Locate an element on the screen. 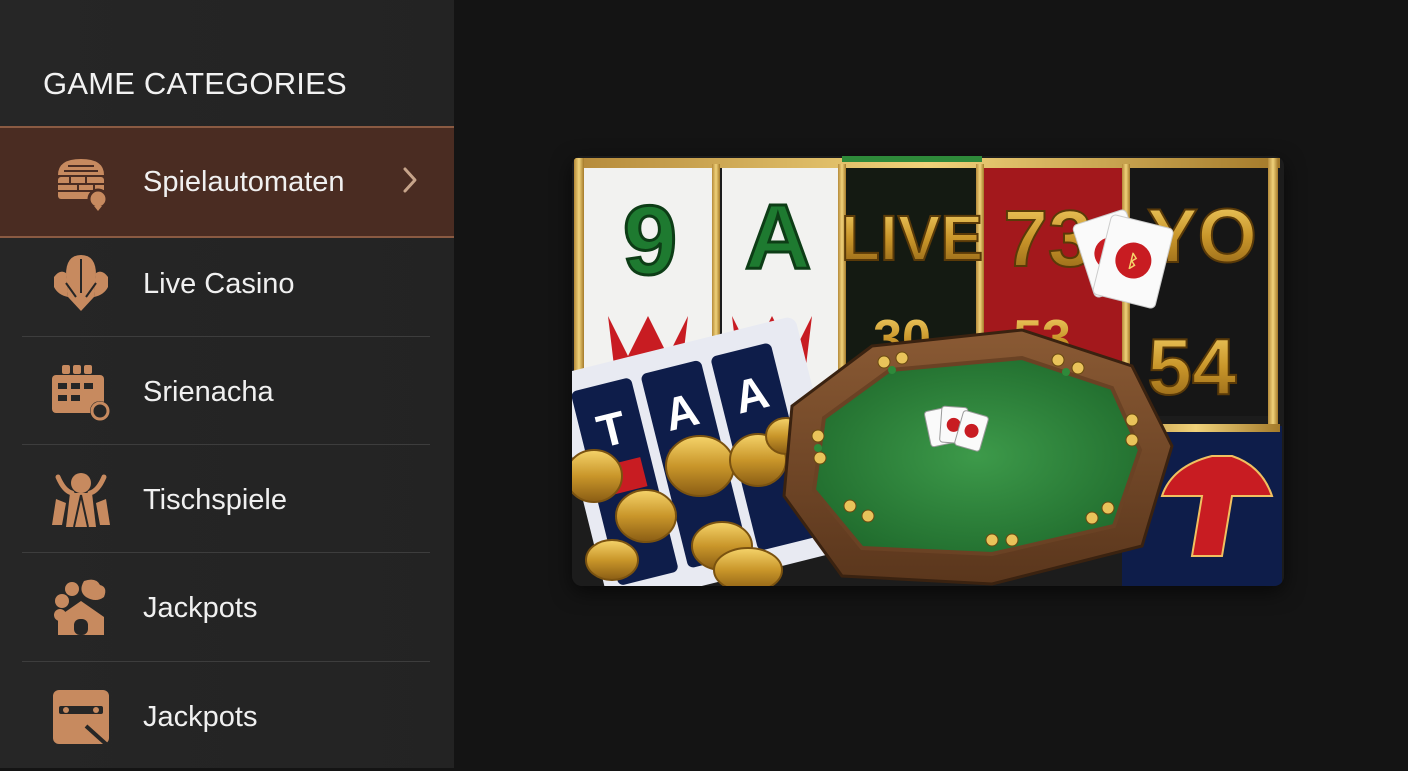 This screenshot has height=771, width=1408. sidebar-item-label: Tischspiele is located at coordinates (215, 499).